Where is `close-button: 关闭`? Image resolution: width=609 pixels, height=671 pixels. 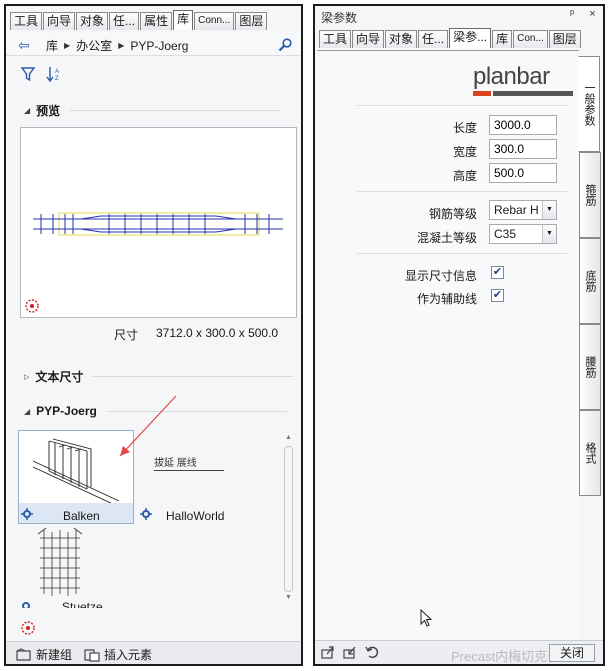 close-button: 关闭 is located at coordinates (572, 653).